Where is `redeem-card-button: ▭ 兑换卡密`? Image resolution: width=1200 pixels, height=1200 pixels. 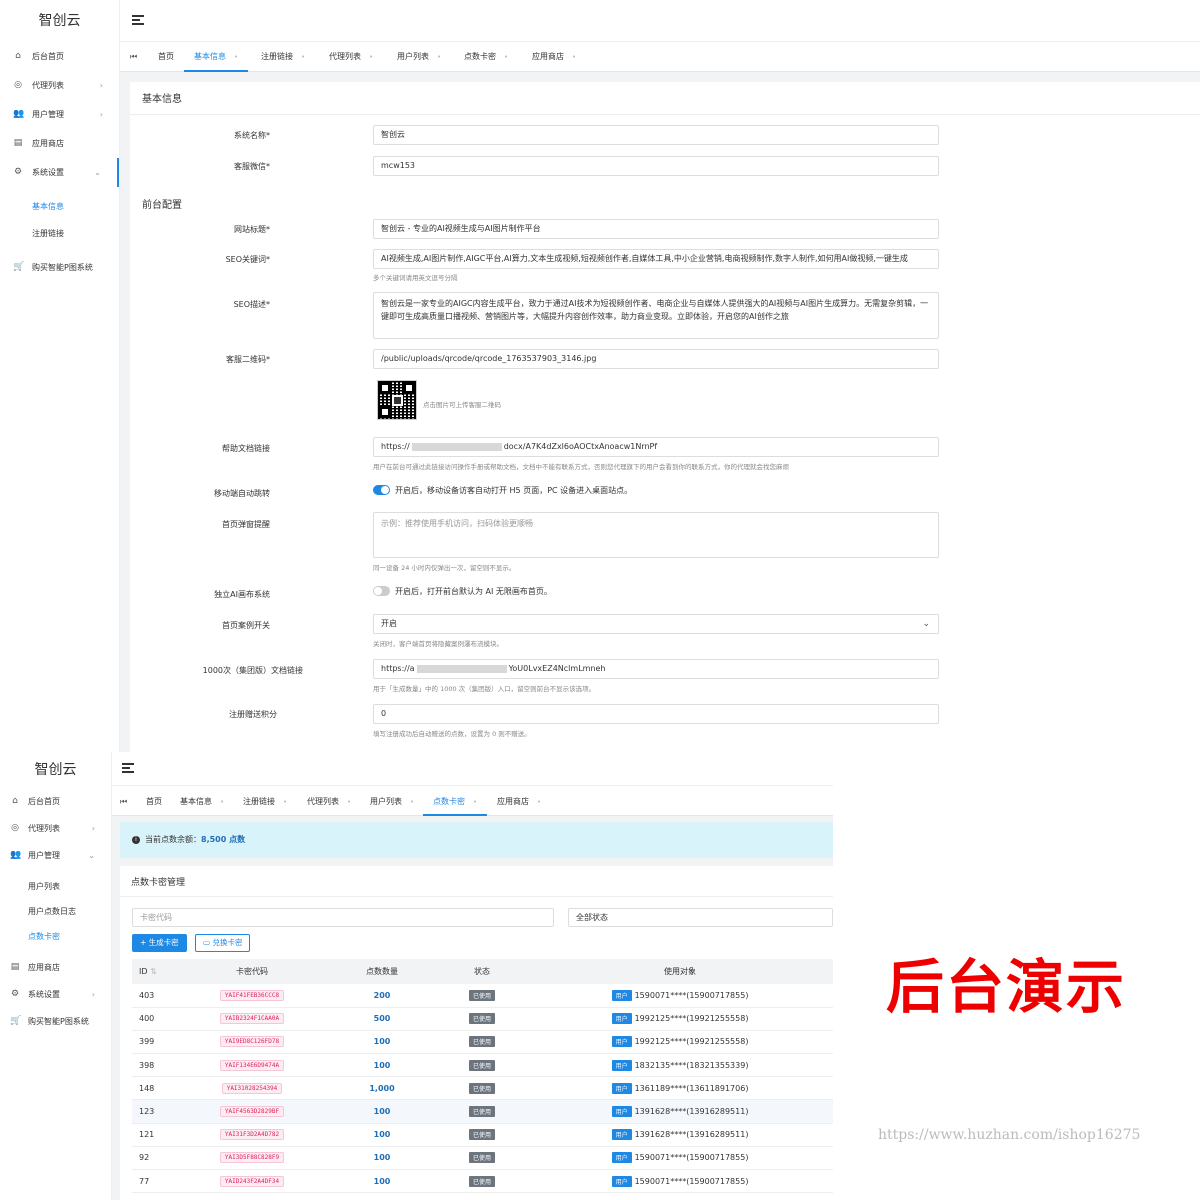 redeem-card-button: ▭ 兑换卡密 is located at coordinates (223, 943).